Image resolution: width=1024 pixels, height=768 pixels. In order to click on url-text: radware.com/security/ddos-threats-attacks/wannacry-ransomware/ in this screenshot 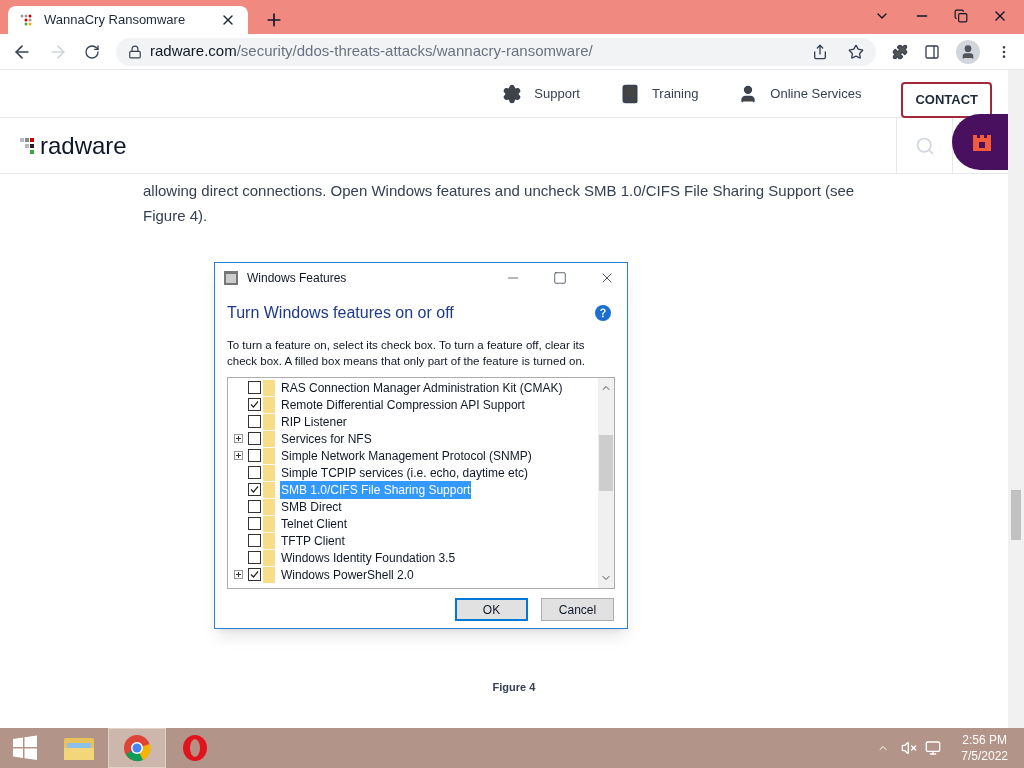, I will do `click(371, 51)`.